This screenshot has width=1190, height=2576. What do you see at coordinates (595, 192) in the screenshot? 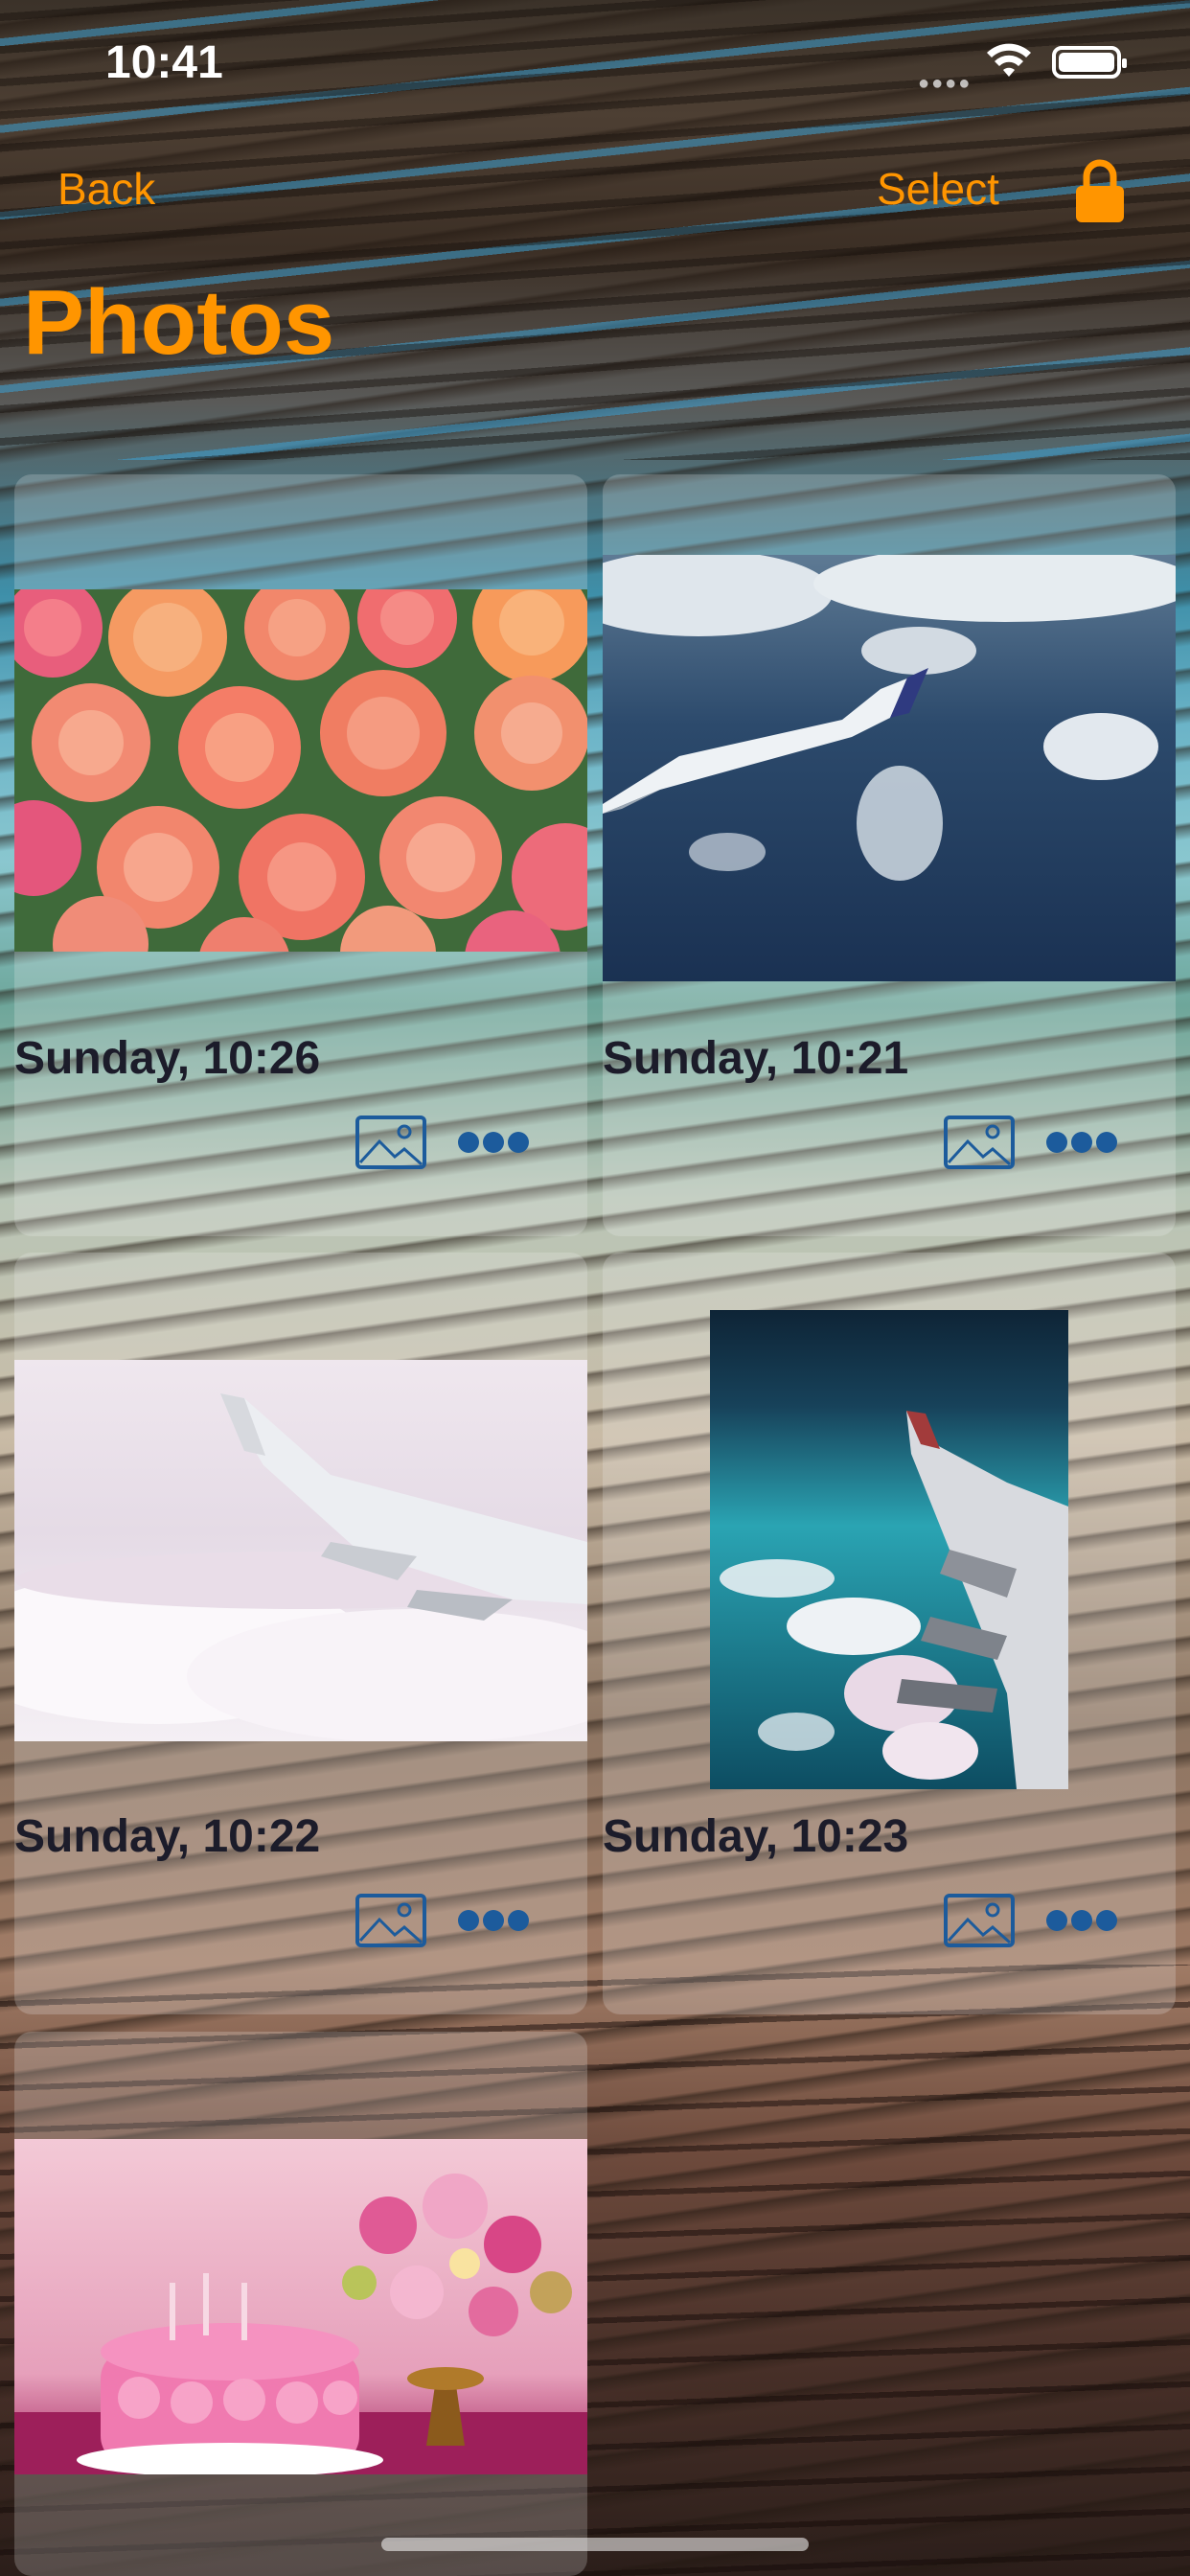
I see `navigation-bar: Back Select` at bounding box center [595, 192].